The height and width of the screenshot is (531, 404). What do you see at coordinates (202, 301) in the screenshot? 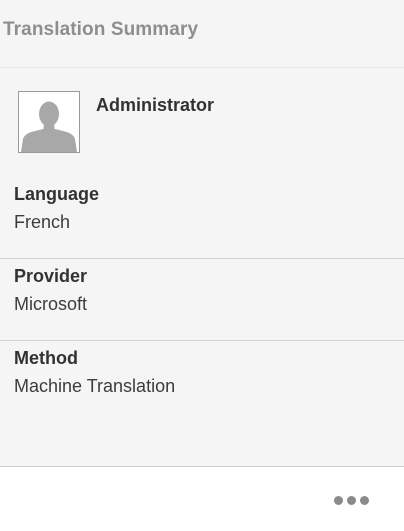
I see `field-provider: Provider Microsoft` at bounding box center [202, 301].